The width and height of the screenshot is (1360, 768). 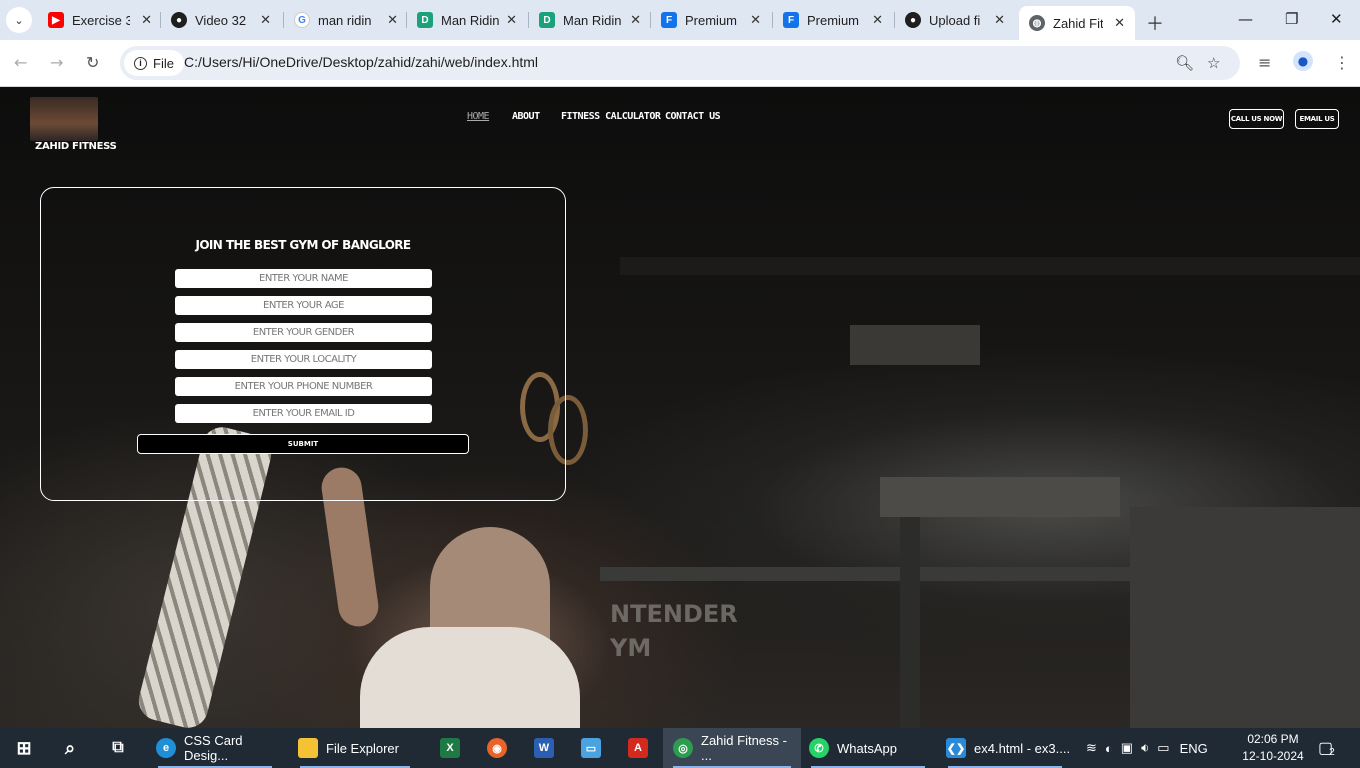 I want to click on media-controls-icon: ≡, so click(x=1264, y=62).